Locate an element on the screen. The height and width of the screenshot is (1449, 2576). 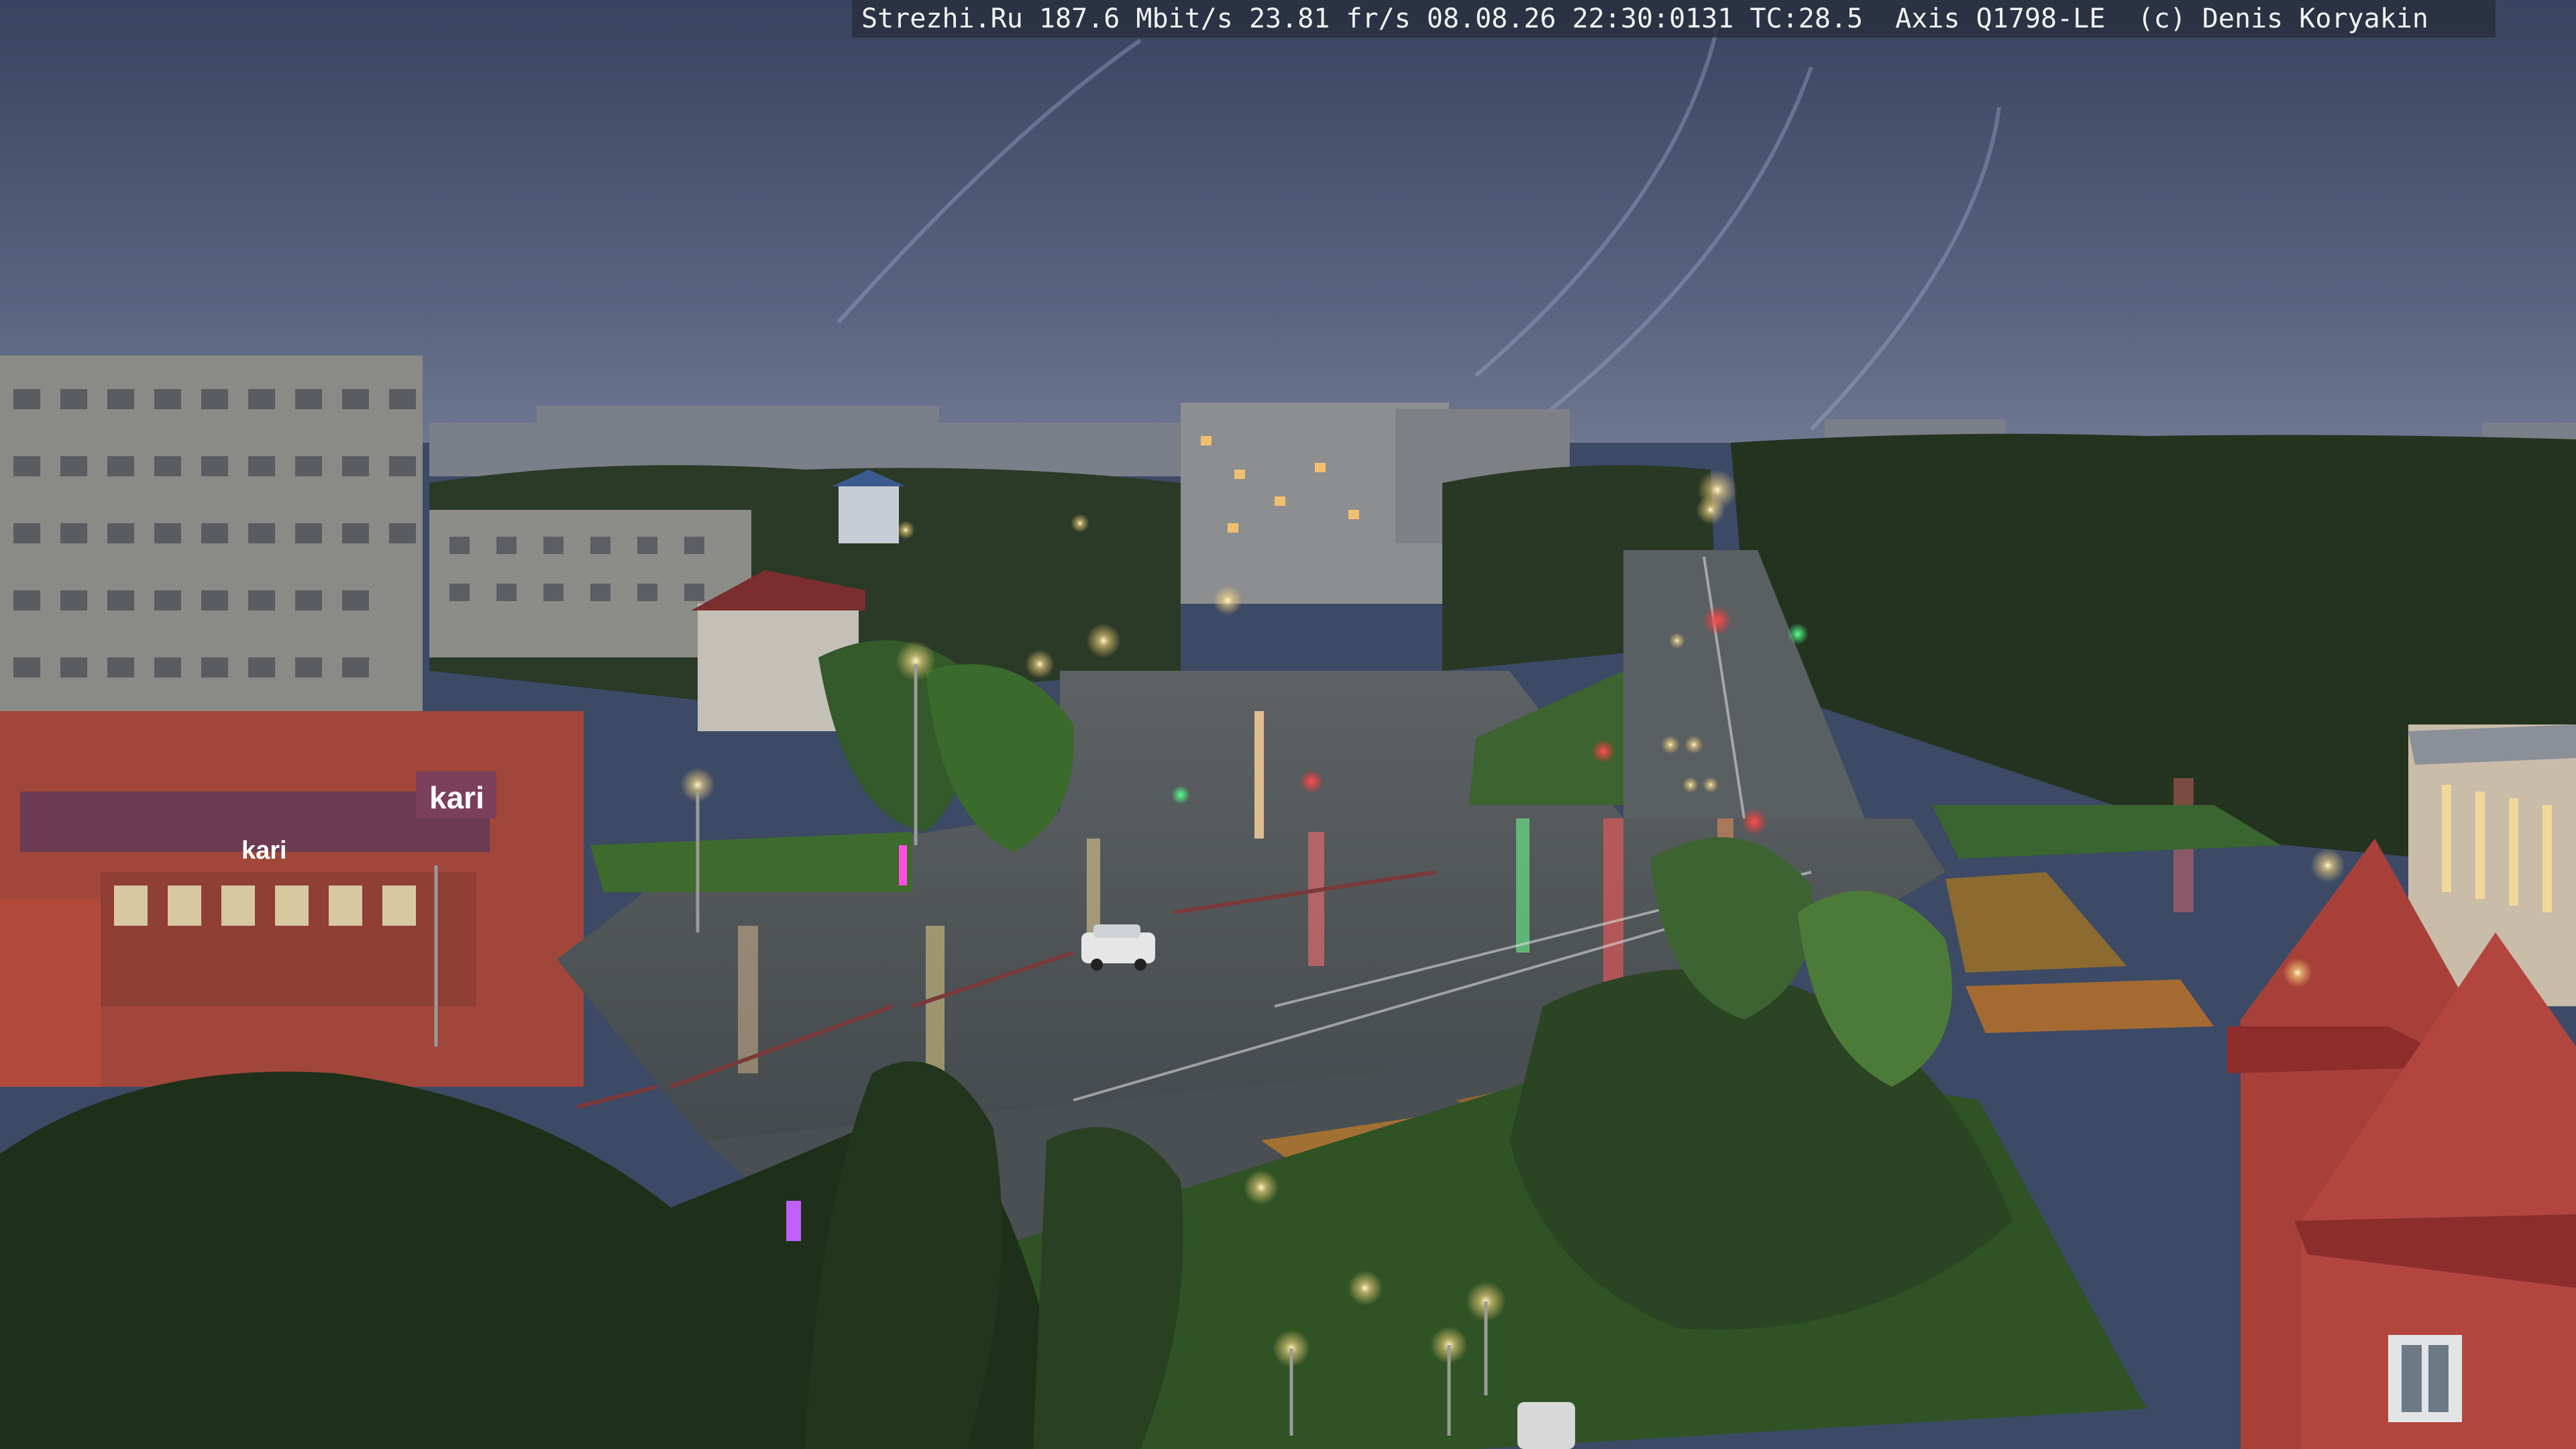
bottom-parked-car is located at coordinates (1546, 1425).